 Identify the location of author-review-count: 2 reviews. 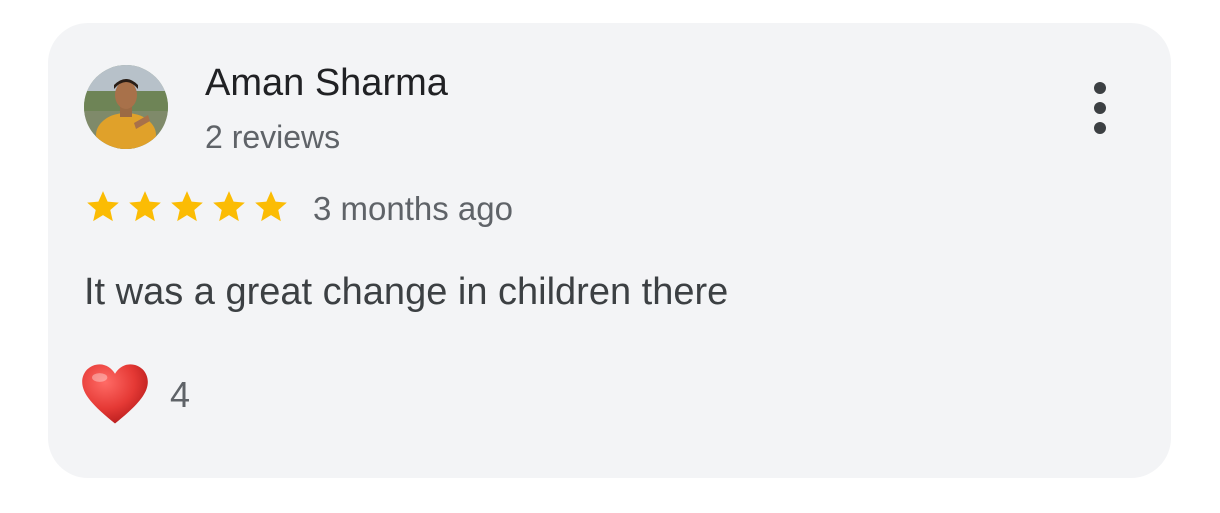
(273, 137).